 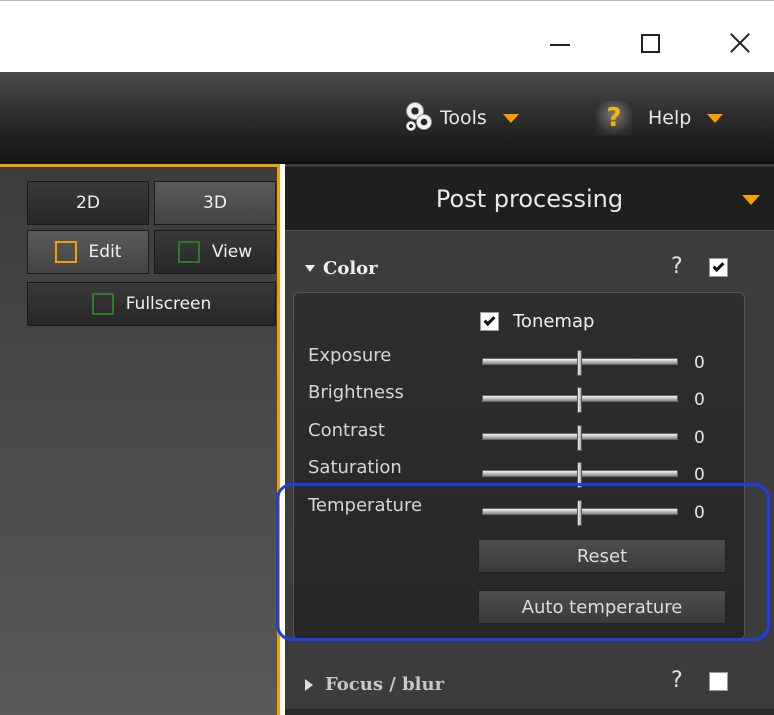 What do you see at coordinates (419, 118) in the screenshot?
I see `gears-icon` at bounding box center [419, 118].